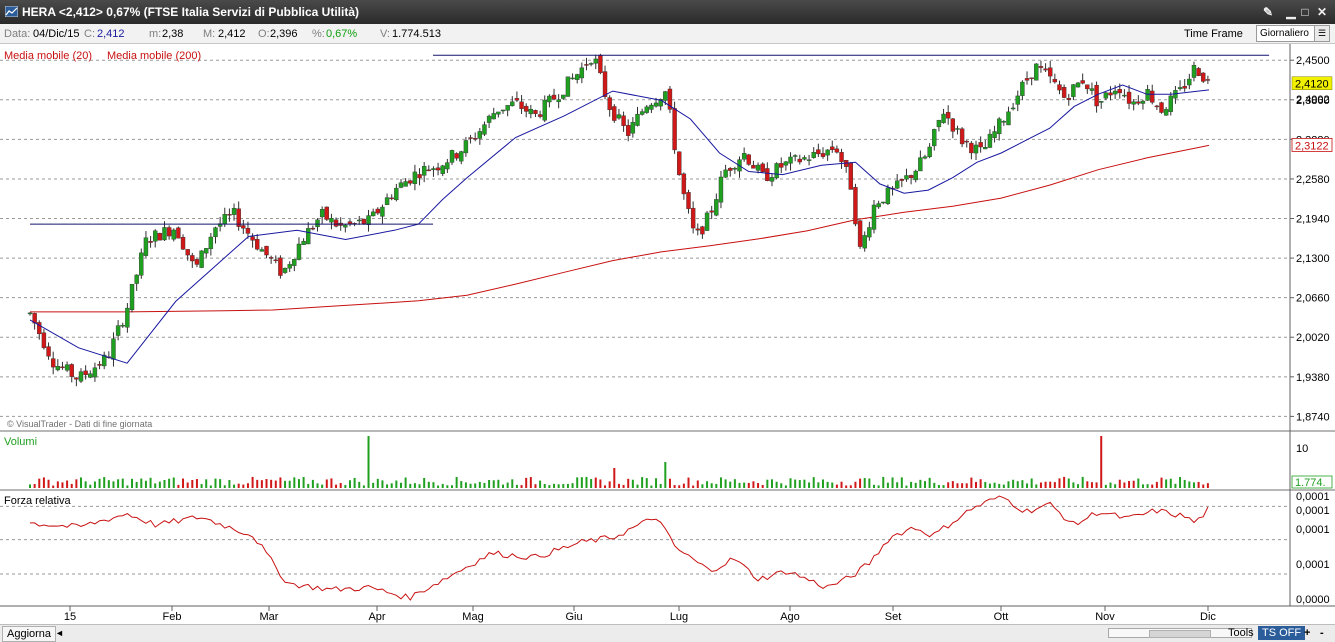 Image resolution: width=1335 pixels, height=642 pixels. What do you see at coordinates (1268, 12) in the screenshot?
I see `pin-icon: ✎` at bounding box center [1268, 12].